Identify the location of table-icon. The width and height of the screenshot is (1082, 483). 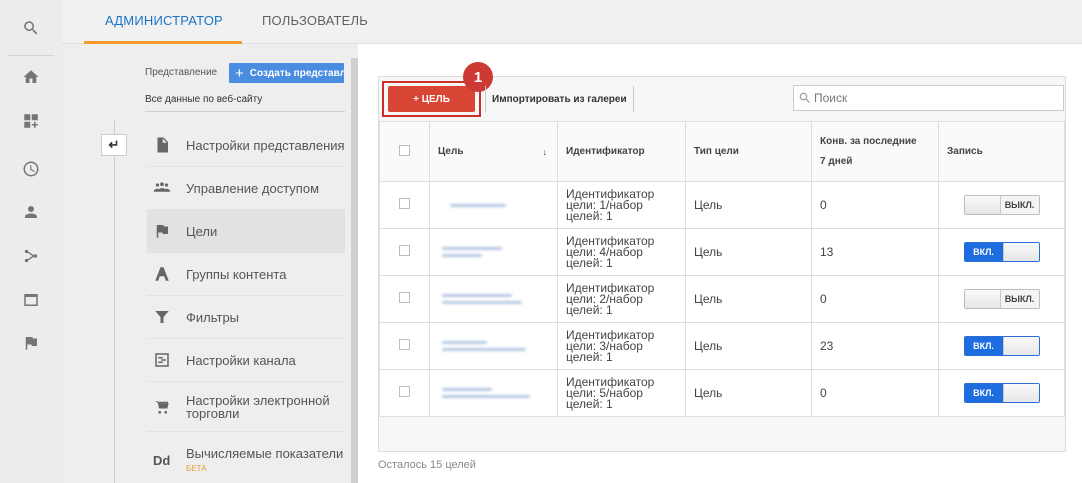
(31, 300).